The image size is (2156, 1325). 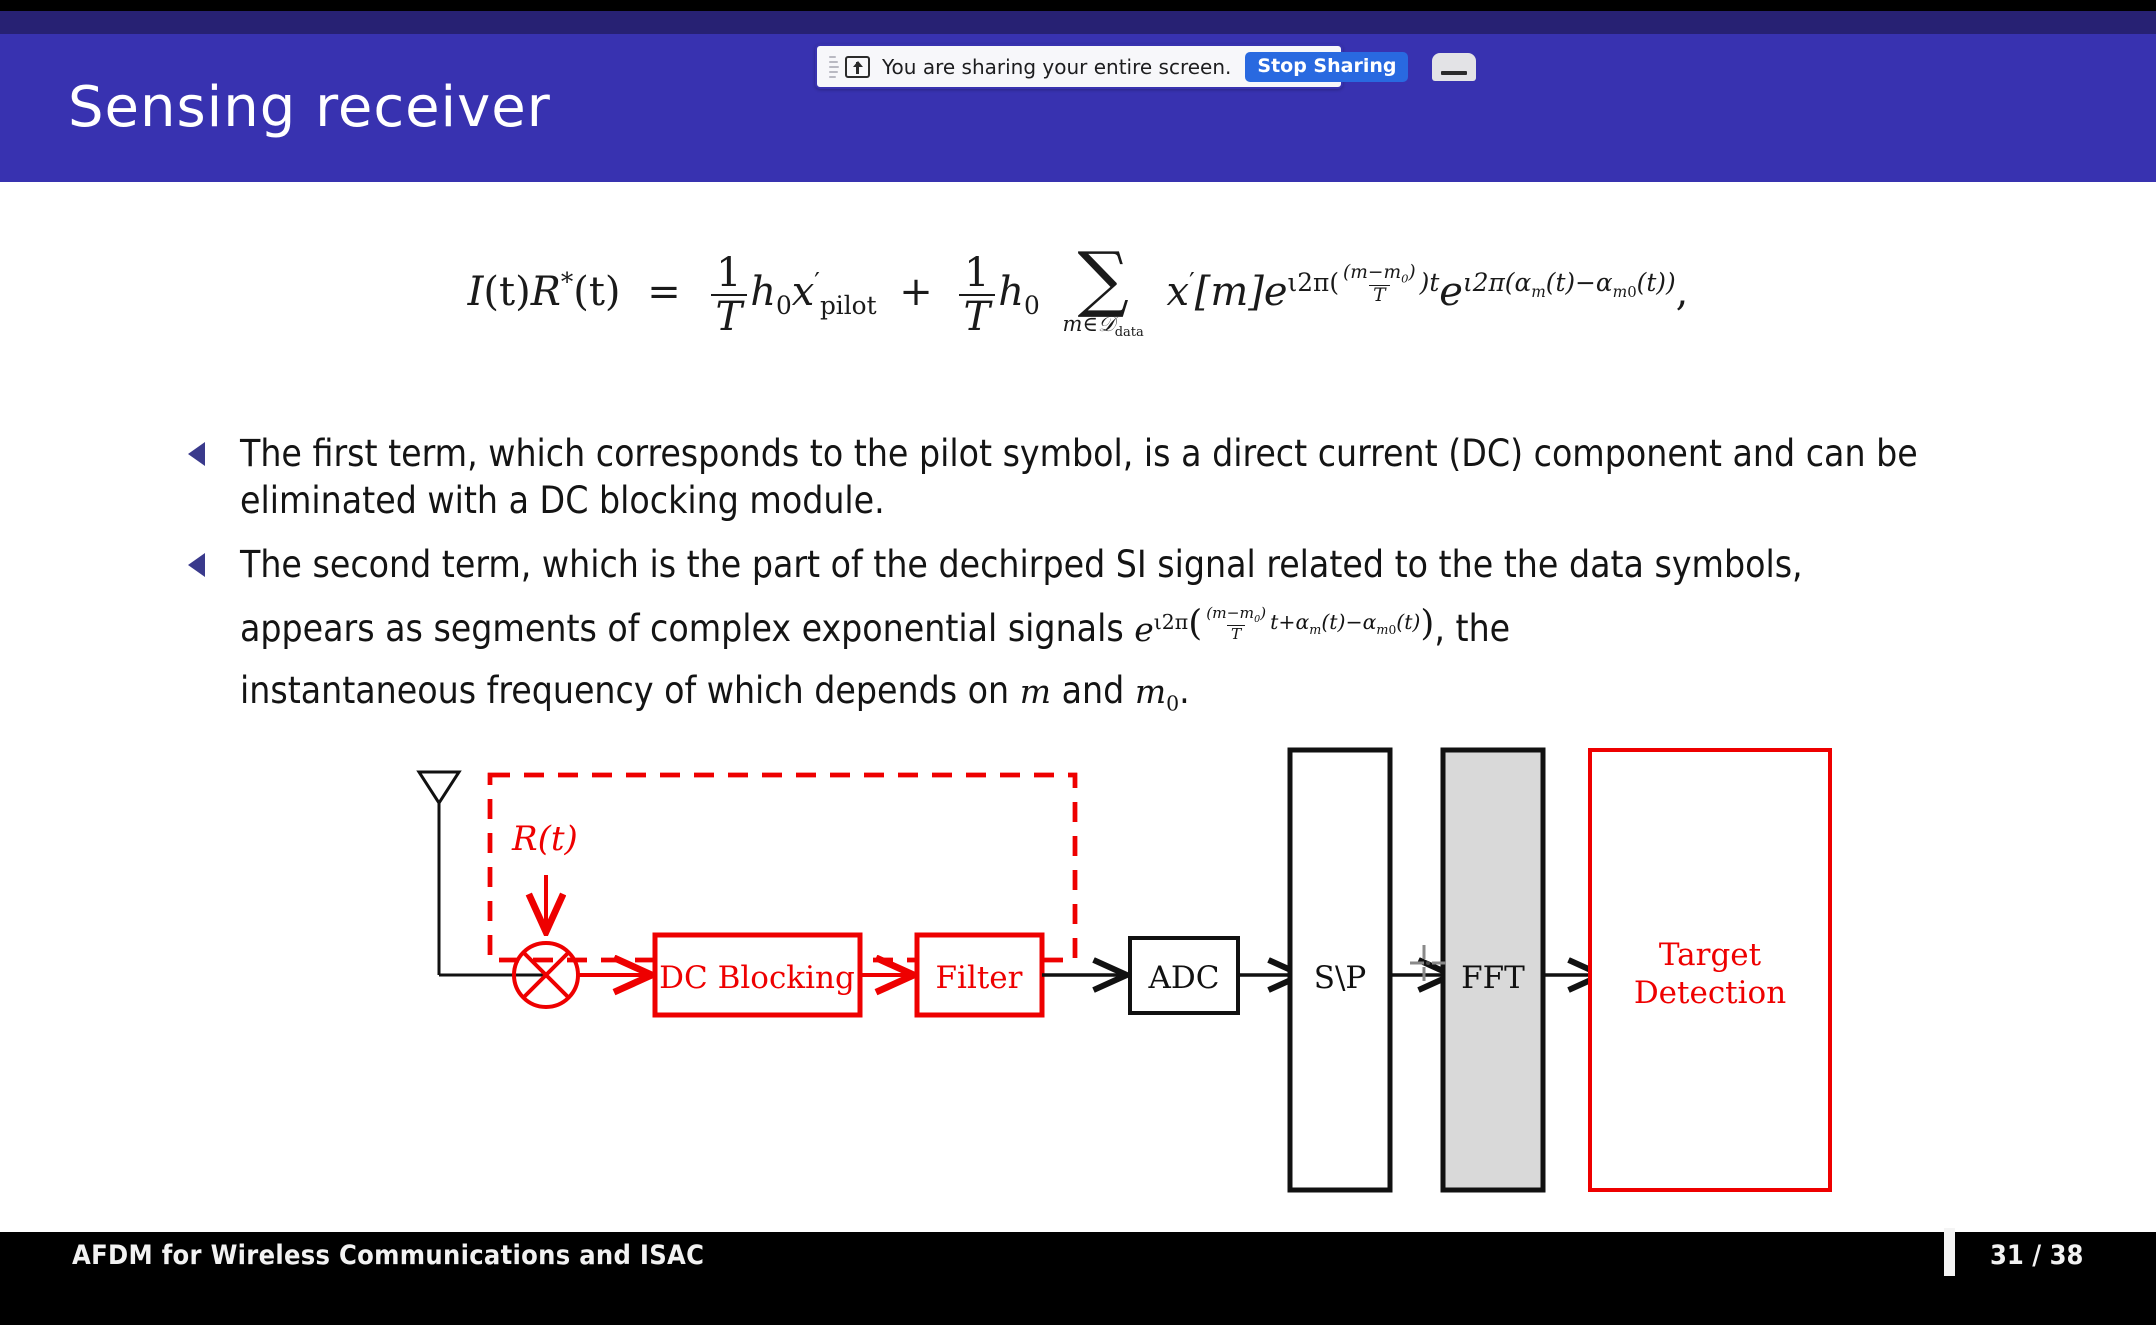 What do you see at coordinates (803, 291) in the screenshot?
I see `eq-xprime: x` at bounding box center [803, 291].